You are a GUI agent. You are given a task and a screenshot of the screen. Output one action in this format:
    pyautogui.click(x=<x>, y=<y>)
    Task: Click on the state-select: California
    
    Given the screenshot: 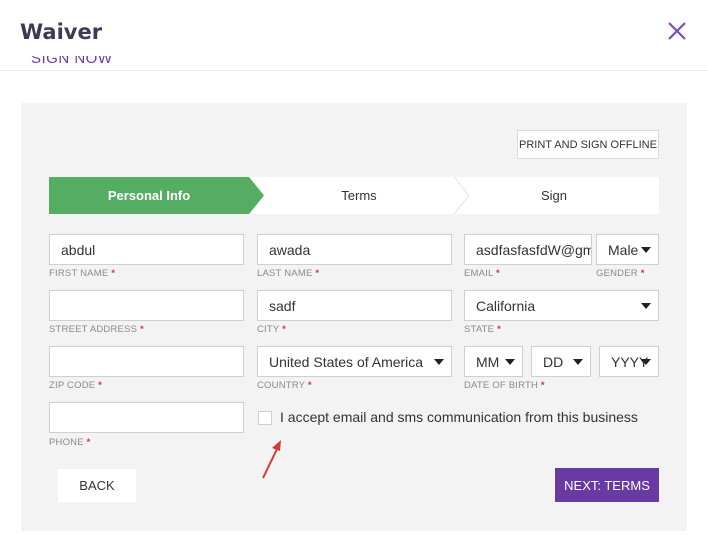 What is the action you would take?
    pyautogui.click(x=561, y=305)
    